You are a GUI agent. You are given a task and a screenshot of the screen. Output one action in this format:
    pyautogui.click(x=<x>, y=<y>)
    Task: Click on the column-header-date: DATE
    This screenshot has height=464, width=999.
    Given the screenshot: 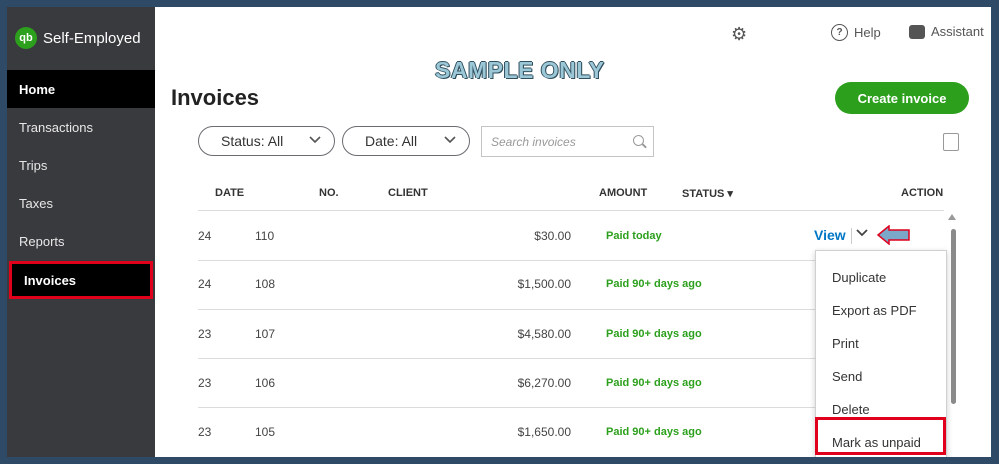 What is the action you would take?
    pyautogui.click(x=229, y=193)
    